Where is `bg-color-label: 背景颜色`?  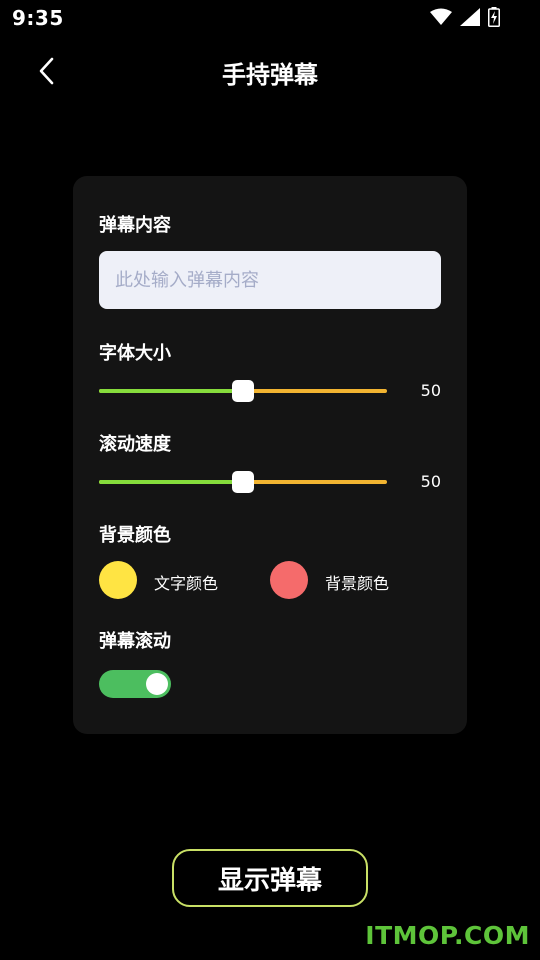
bg-color-label: 背景颜色 is located at coordinates (357, 583).